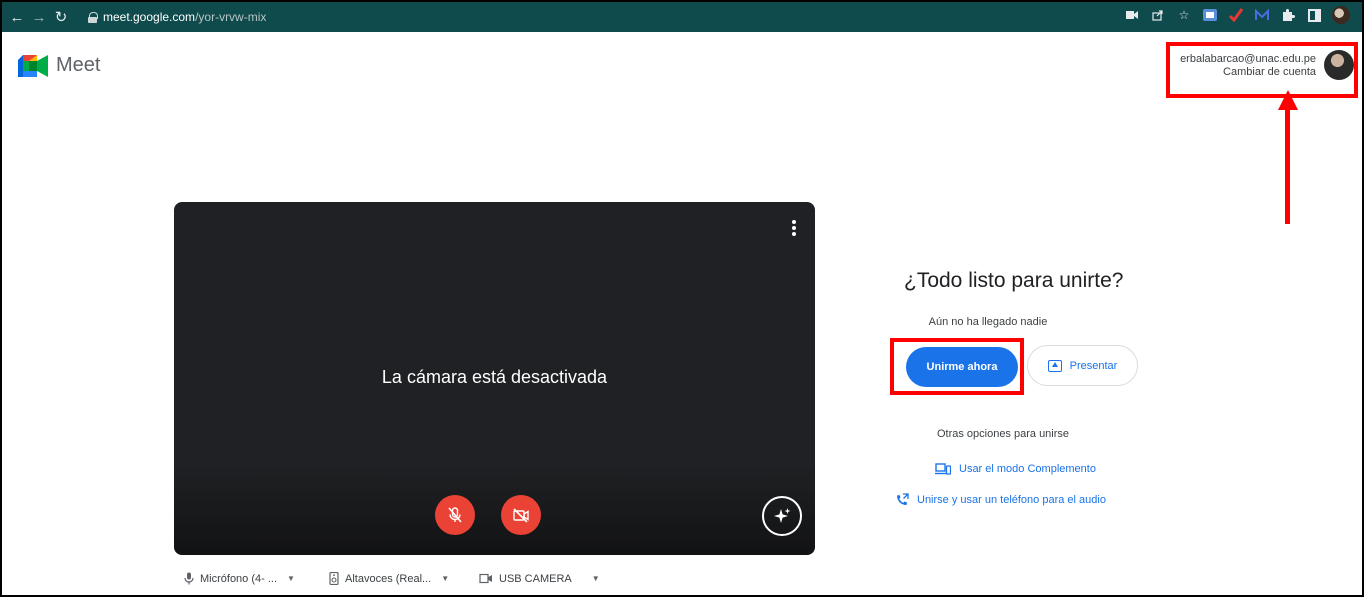 The height and width of the screenshot is (597, 1364). What do you see at coordinates (1210, 15) in the screenshot?
I see `extension-screen-icon` at bounding box center [1210, 15].